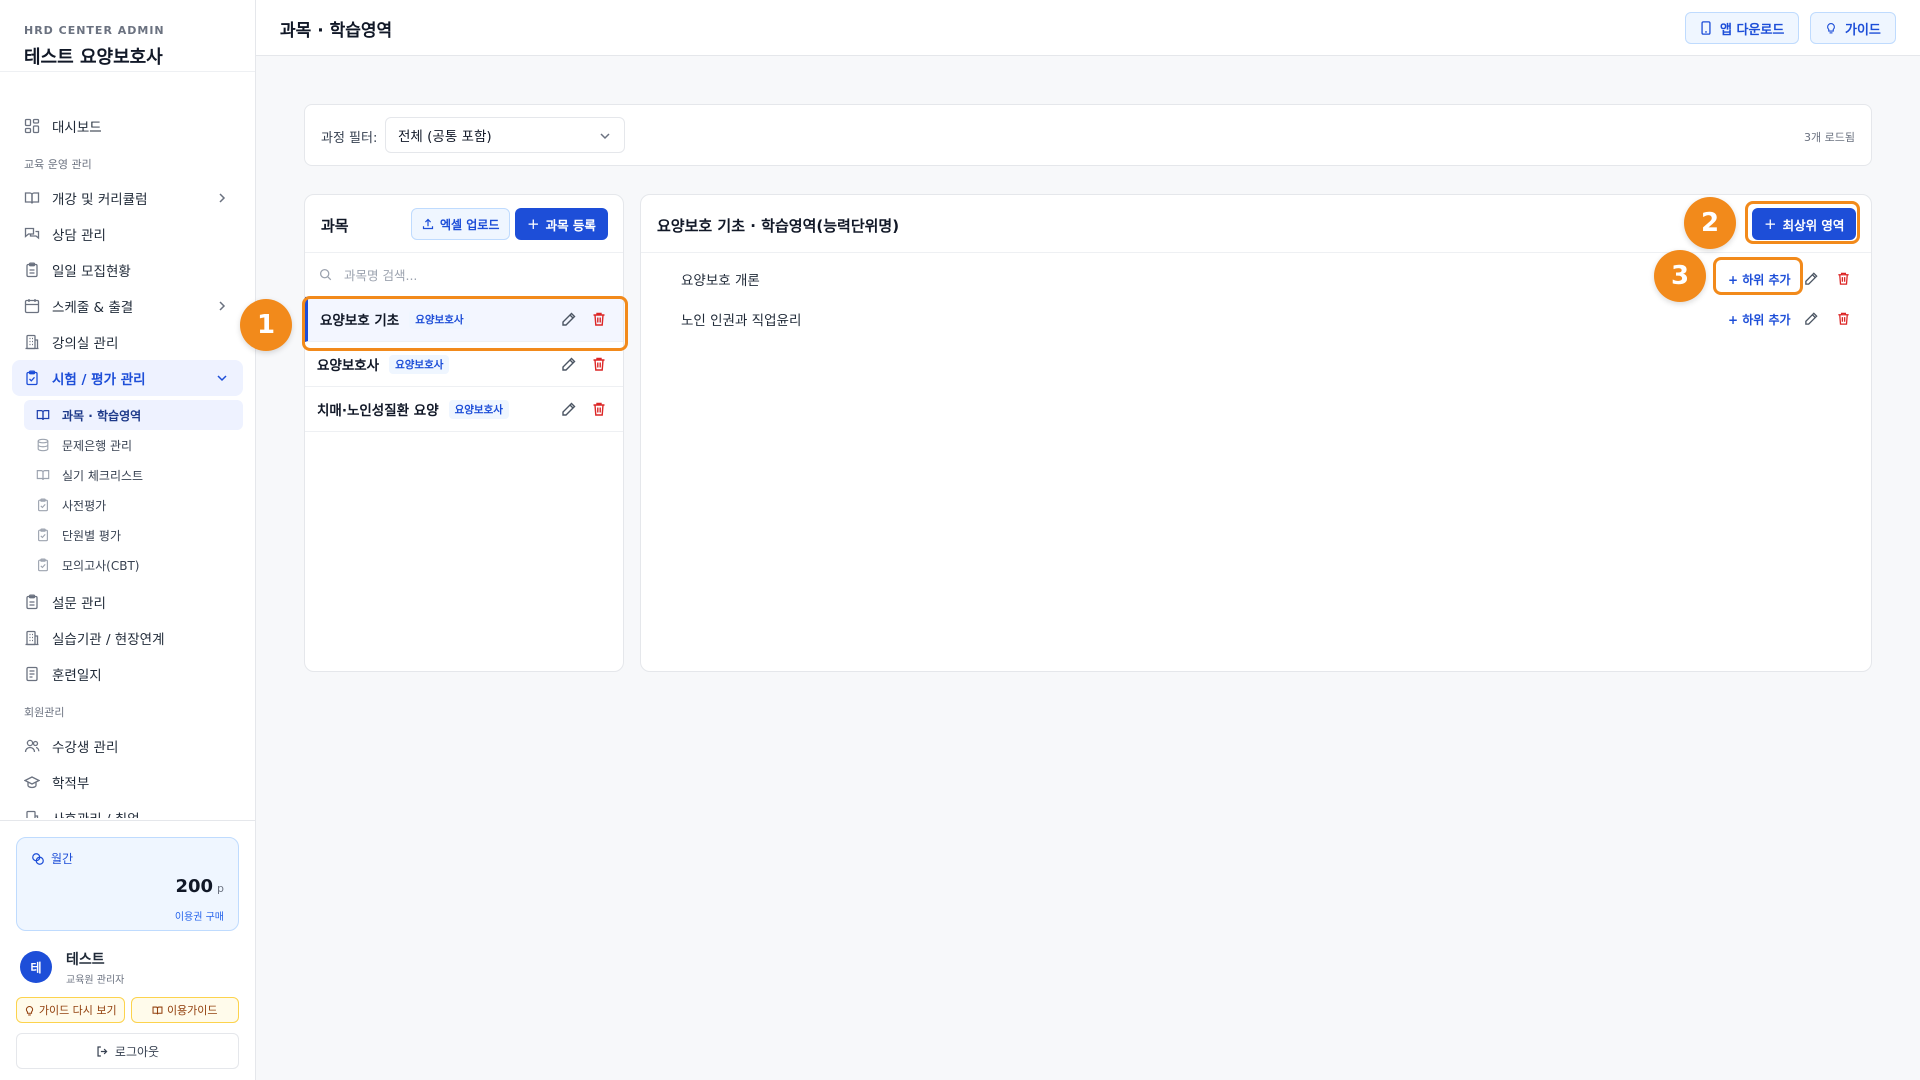 This screenshot has width=1920, height=1080. What do you see at coordinates (100, 200) in the screenshot?
I see `sidebar-item-label: 개강 및 커리큘럼` at bounding box center [100, 200].